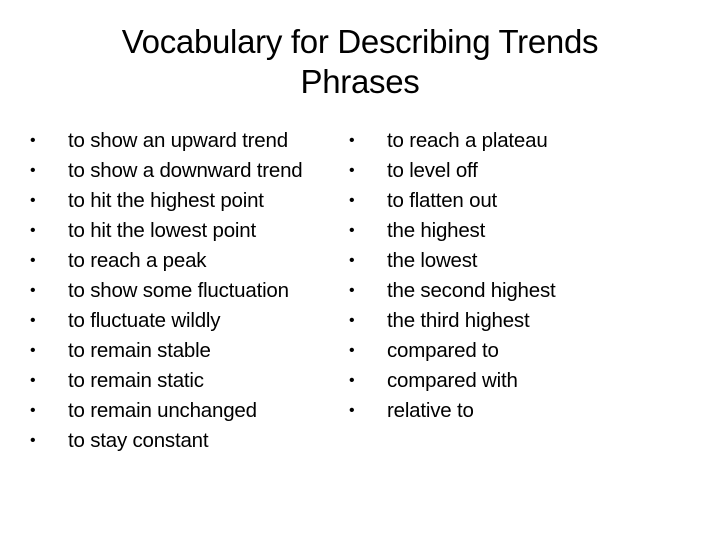 The width and height of the screenshot is (720, 540). What do you see at coordinates (138, 440) in the screenshot?
I see `list-item-text: to stay constant` at bounding box center [138, 440].